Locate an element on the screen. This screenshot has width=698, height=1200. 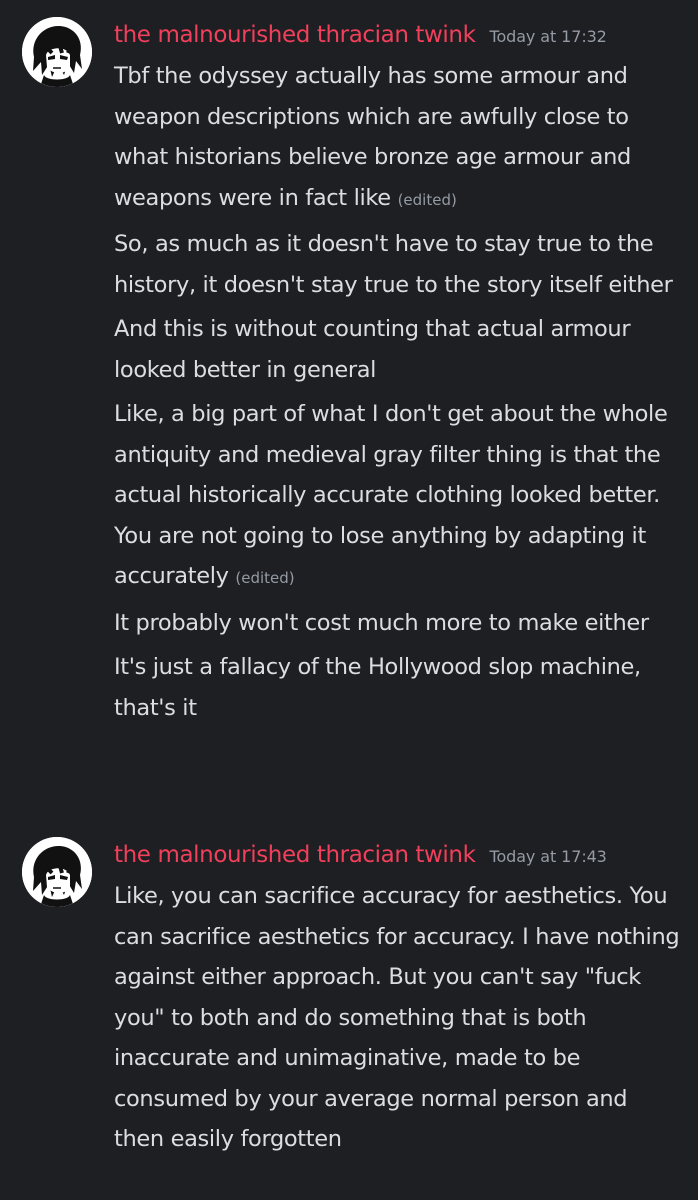
timestamp: Today at 17:32 is located at coordinates (548, 36).